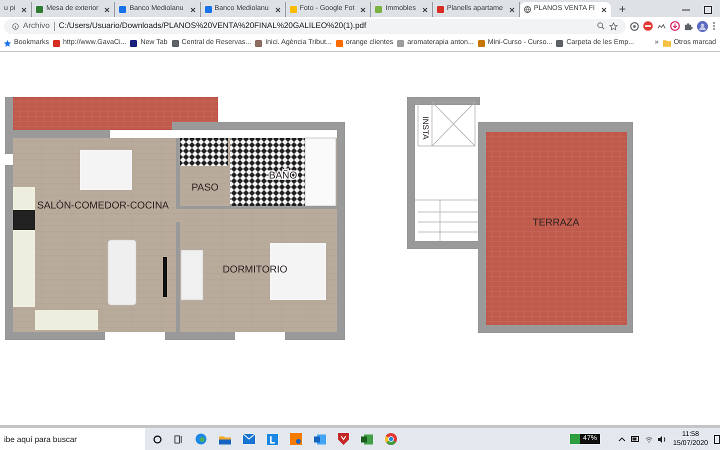  What do you see at coordinates (320, 439) in the screenshot?
I see `word-icon` at bounding box center [320, 439].